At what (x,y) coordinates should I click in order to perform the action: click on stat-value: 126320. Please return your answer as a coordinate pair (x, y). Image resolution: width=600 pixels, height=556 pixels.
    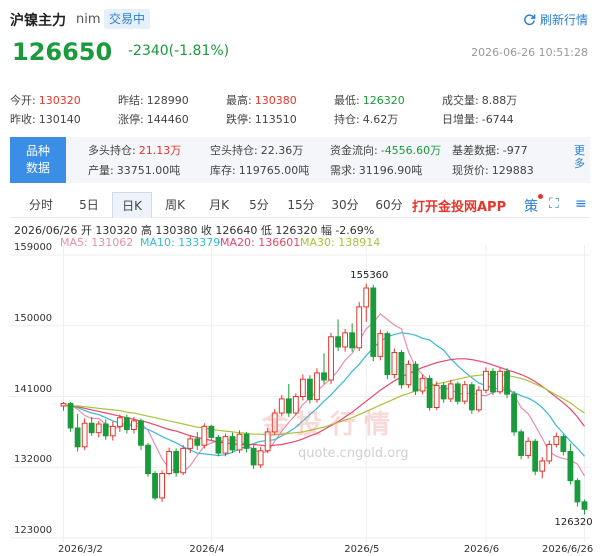
    Looking at the image, I should click on (383, 100).